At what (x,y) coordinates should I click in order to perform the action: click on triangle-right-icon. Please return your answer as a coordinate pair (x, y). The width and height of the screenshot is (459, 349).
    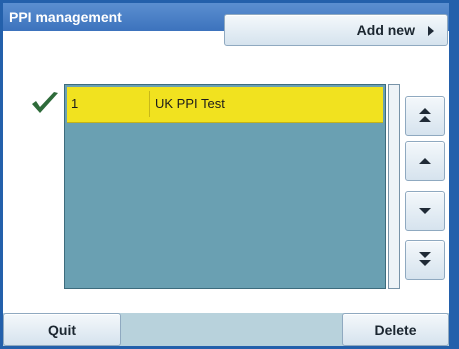
    Looking at the image, I should click on (431, 32).